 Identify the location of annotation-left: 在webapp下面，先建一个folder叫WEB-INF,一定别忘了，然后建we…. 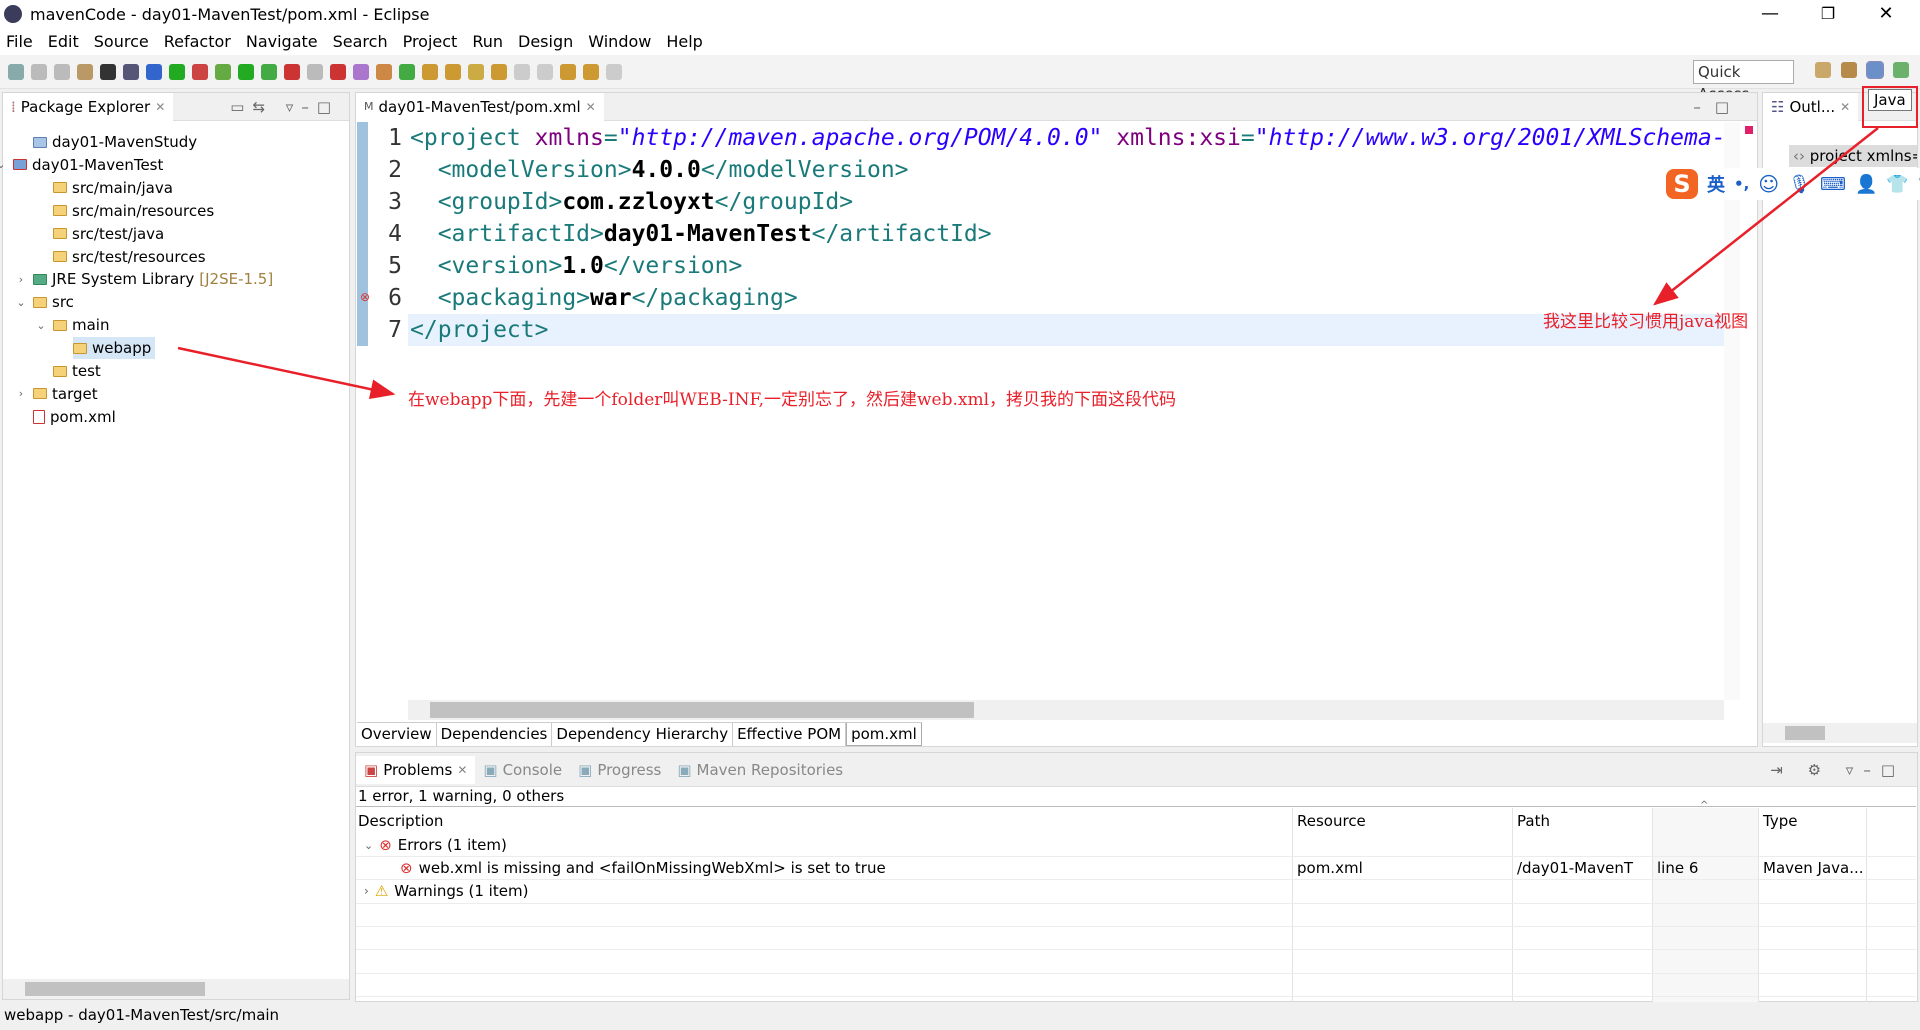
(792, 400).